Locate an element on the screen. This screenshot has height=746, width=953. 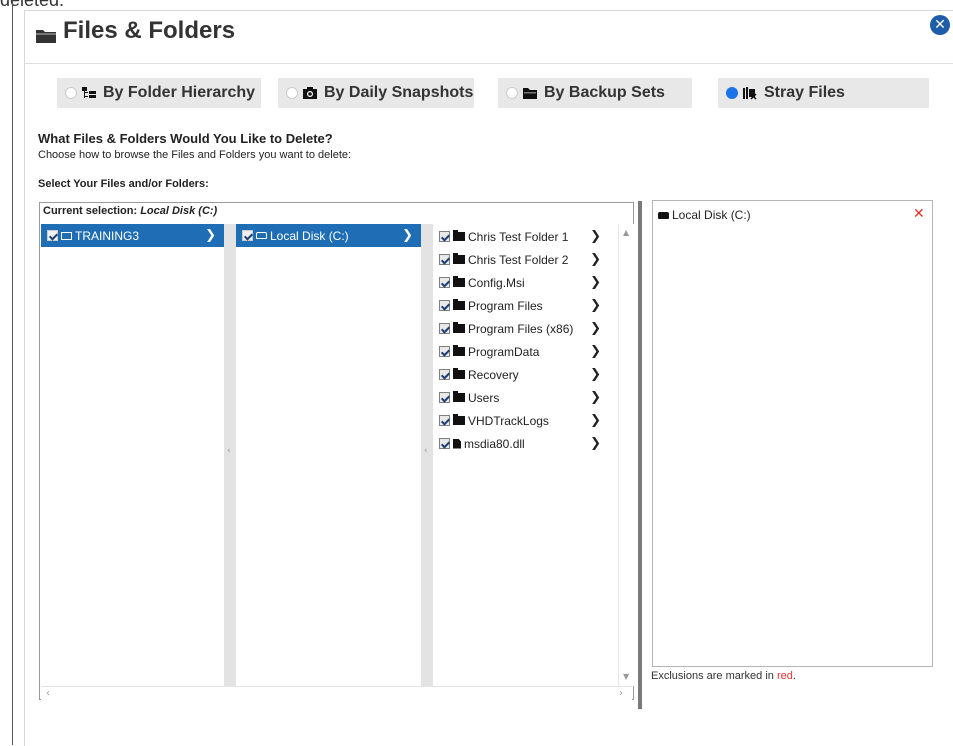
item-label: Config.Msi is located at coordinates (496, 282).